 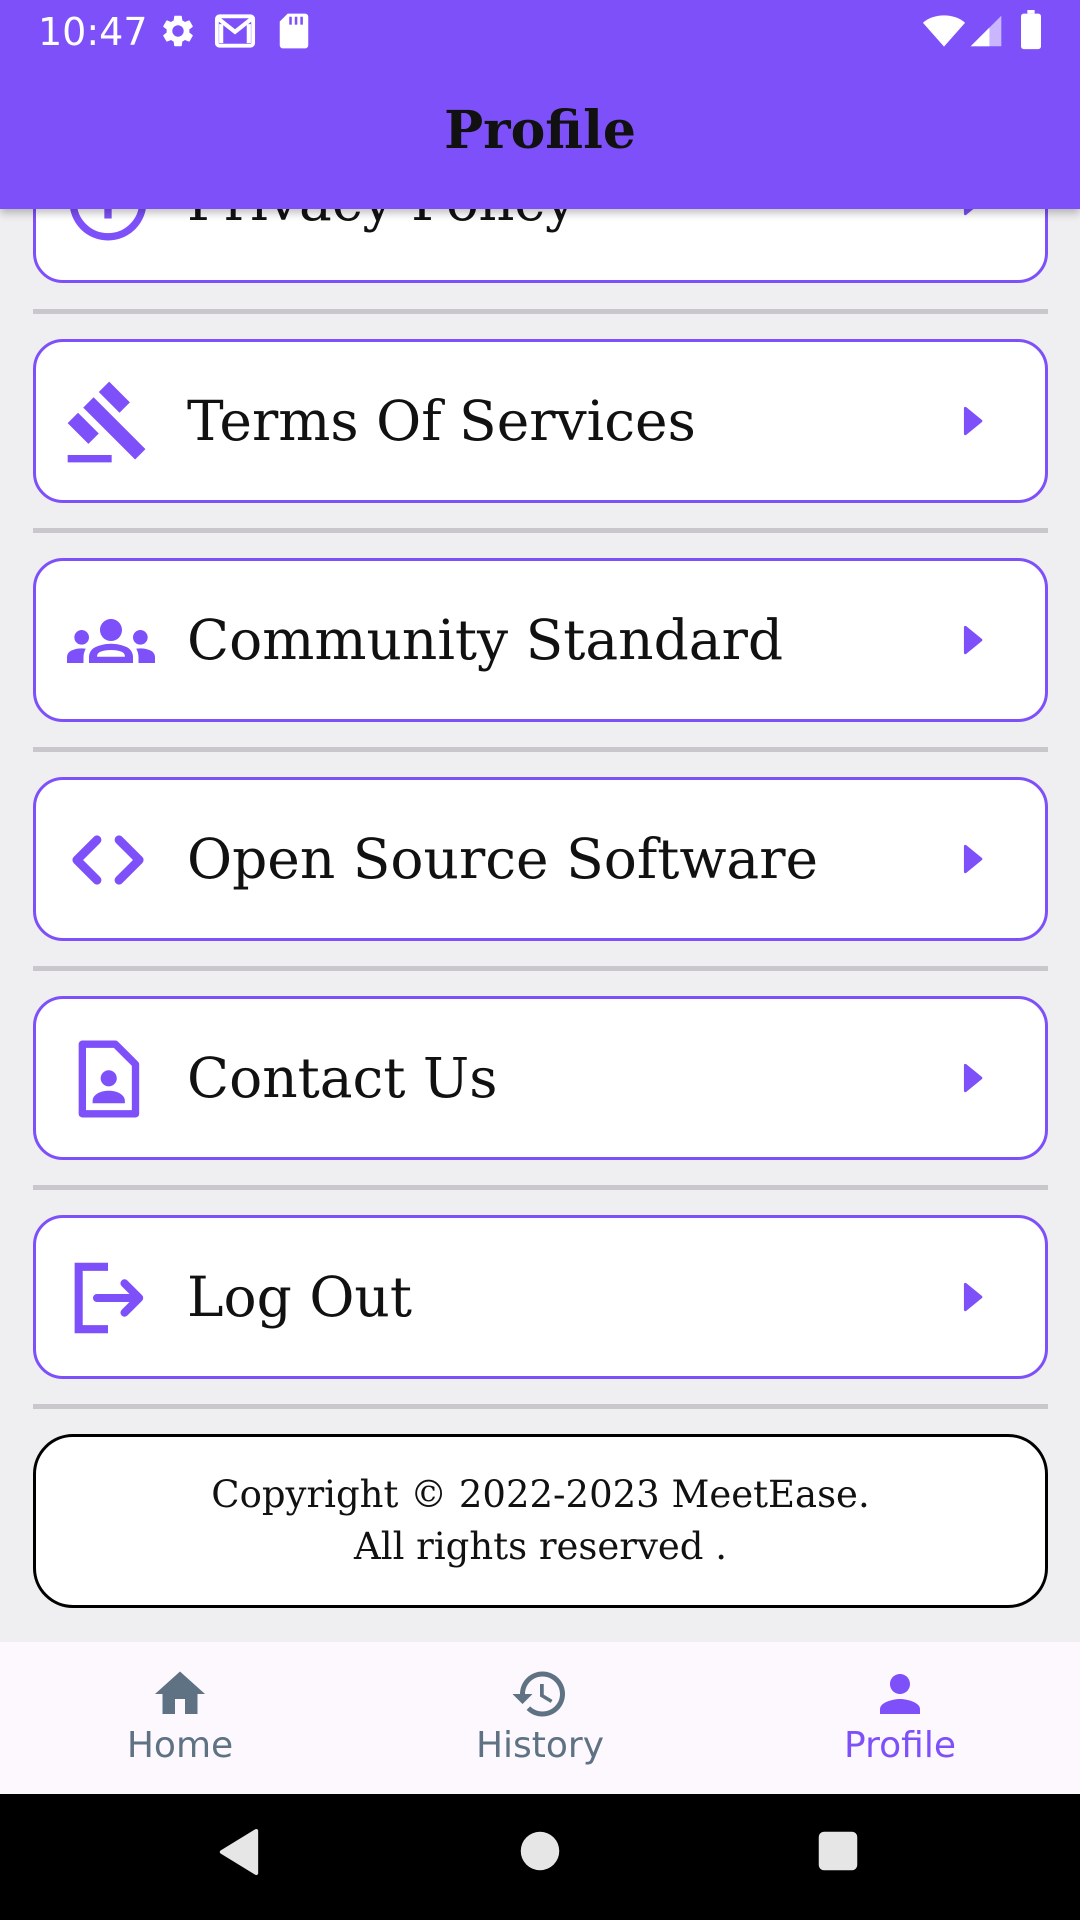 I want to click on nav-tab-history: History, so click(x=540, y=1718).